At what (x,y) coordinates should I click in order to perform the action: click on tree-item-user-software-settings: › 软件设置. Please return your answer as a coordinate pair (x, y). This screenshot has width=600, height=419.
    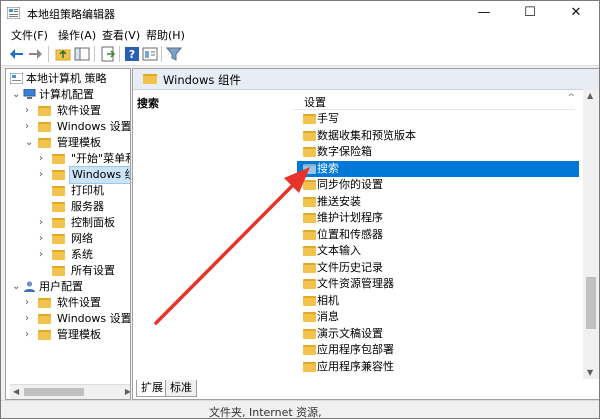
    Looking at the image, I should click on (68, 303).